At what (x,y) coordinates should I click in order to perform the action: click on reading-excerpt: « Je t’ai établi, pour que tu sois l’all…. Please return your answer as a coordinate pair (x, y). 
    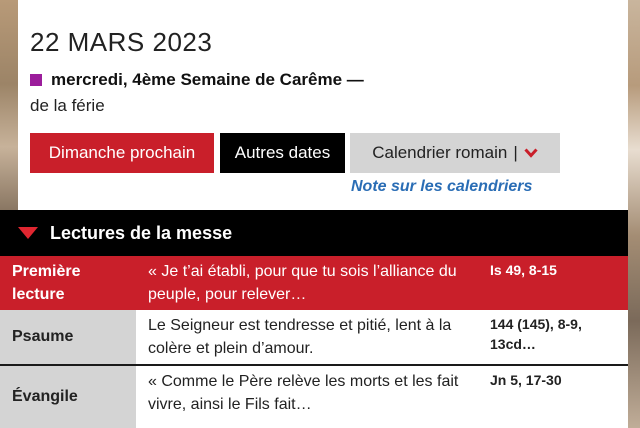
    Looking at the image, I should click on (302, 283).